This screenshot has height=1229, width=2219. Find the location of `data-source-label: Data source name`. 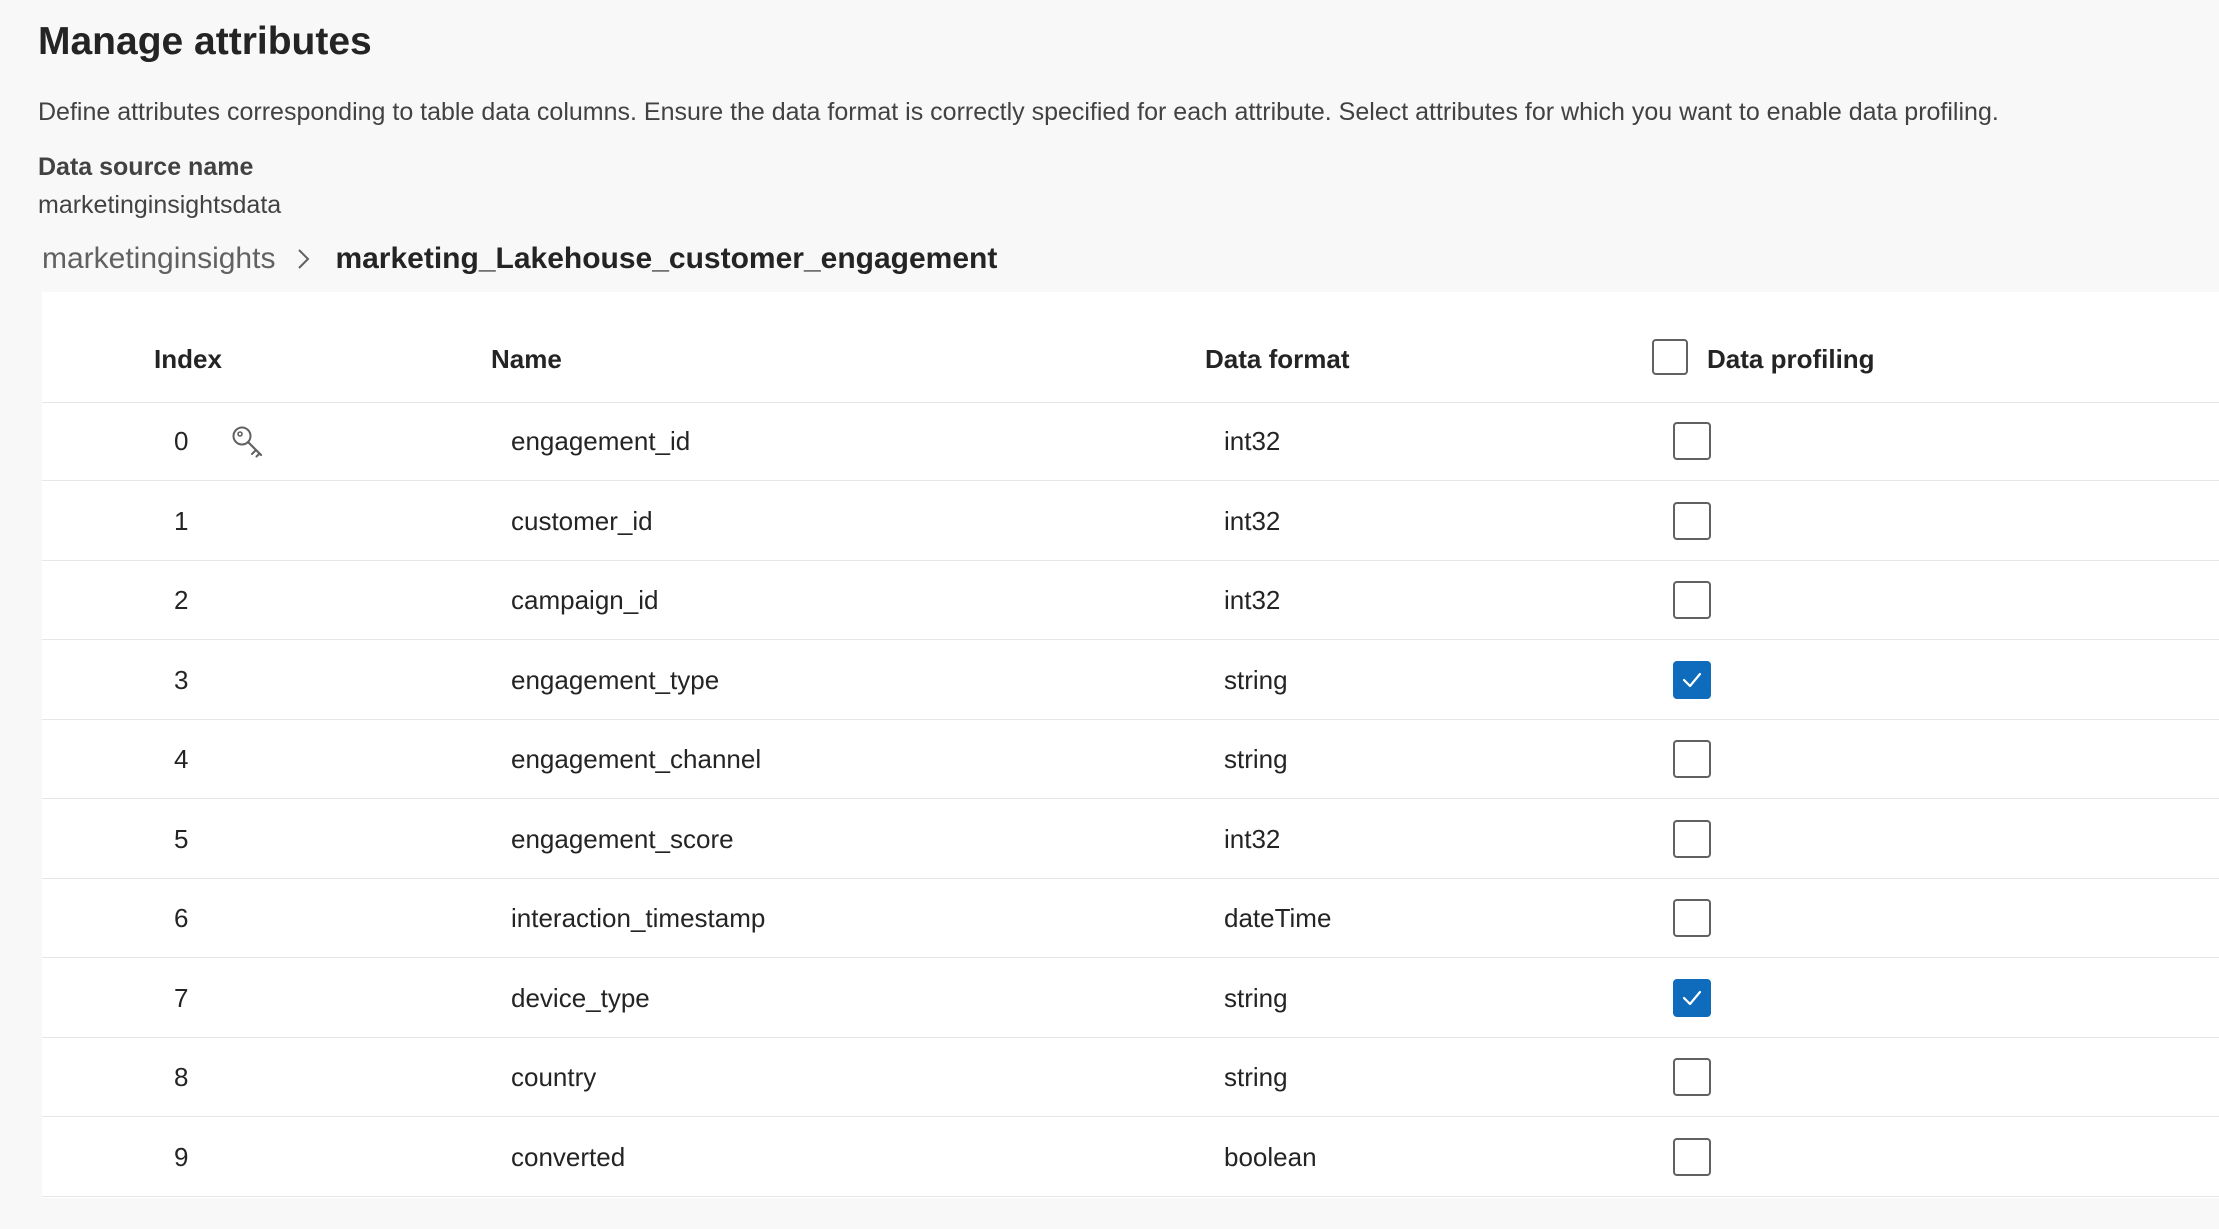

data-source-label: Data source name is located at coordinates (146, 167).